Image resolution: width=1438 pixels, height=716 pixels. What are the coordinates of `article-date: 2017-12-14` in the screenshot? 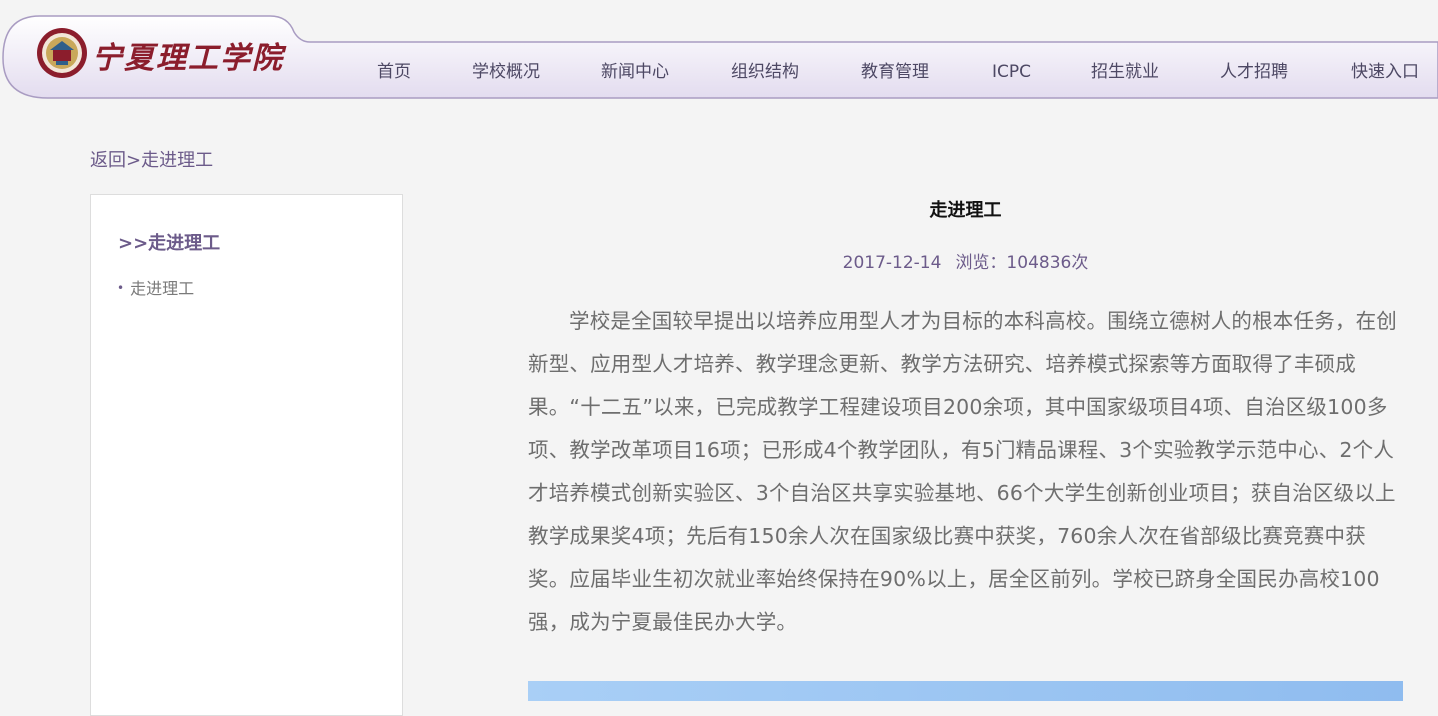 It's located at (892, 263).